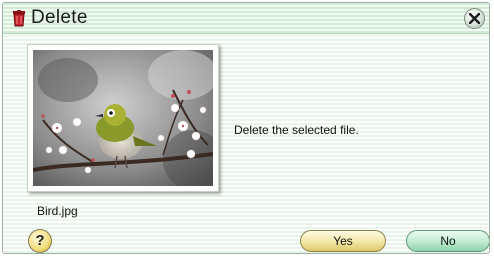 The image size is (494, 258). What do you see at coordinates (59, 17) in the screenshot?
I see `dialog-title: Delete` at bounding box center [59, 17].